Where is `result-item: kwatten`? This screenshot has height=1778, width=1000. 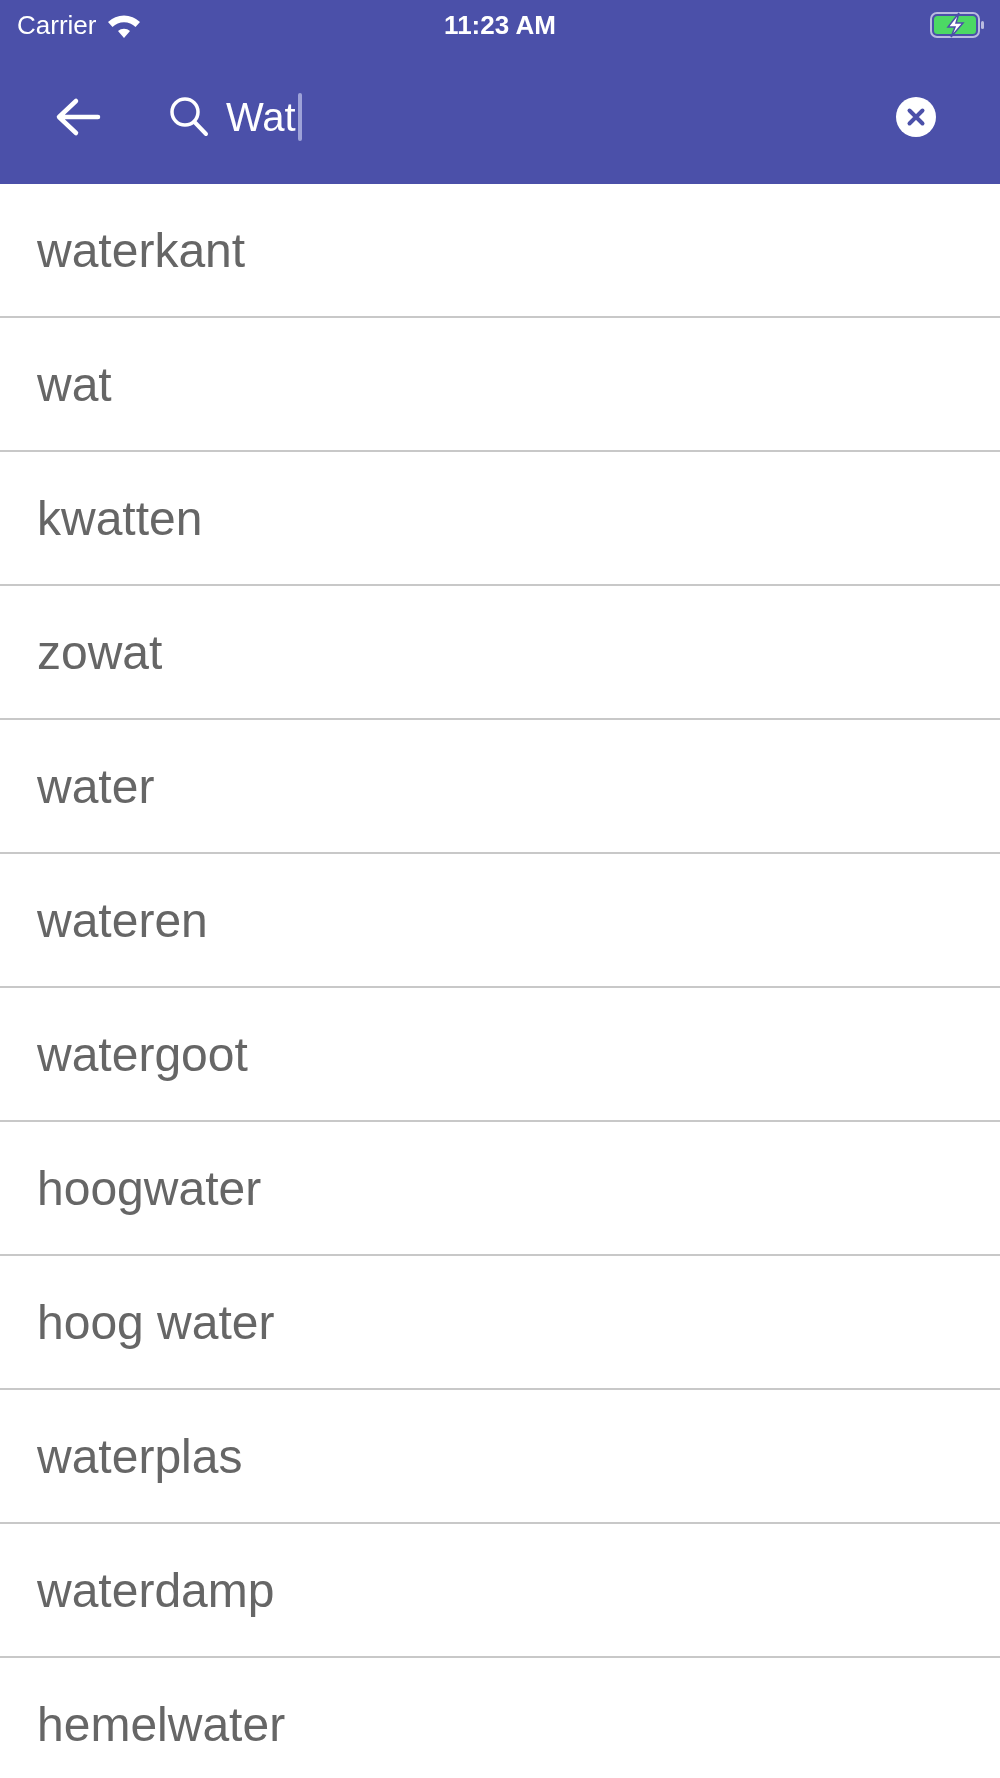 result-item: kwatten is located at coordinates (500, 519).